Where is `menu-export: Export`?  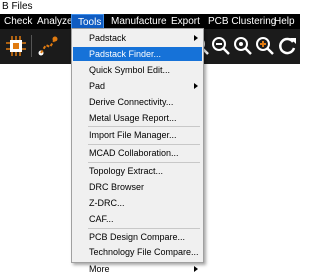 menu-export: Export is located at coordinates (185, 21).